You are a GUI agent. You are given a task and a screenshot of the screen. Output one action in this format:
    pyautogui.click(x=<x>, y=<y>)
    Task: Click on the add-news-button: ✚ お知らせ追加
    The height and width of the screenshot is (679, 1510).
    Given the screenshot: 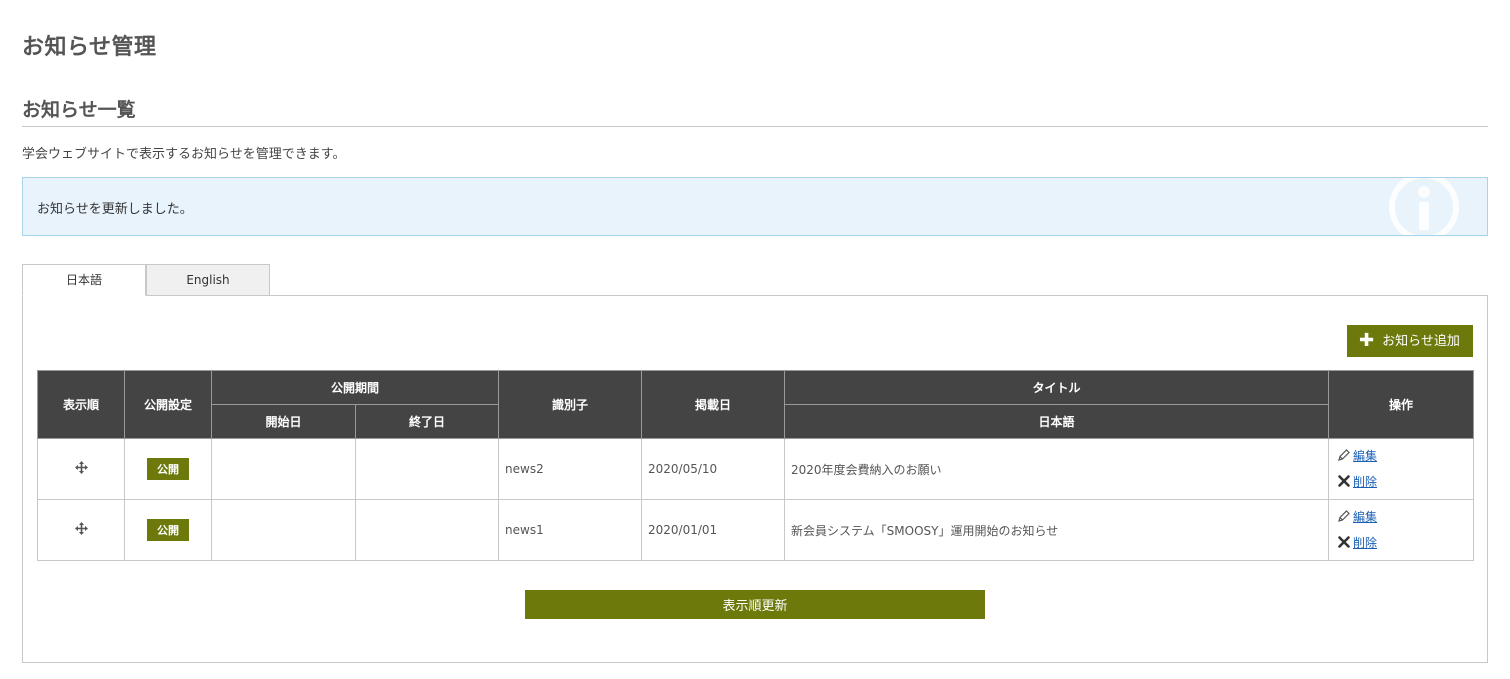 What is the action you would take?
    pyautogui.click(x=1410, y=341)
    